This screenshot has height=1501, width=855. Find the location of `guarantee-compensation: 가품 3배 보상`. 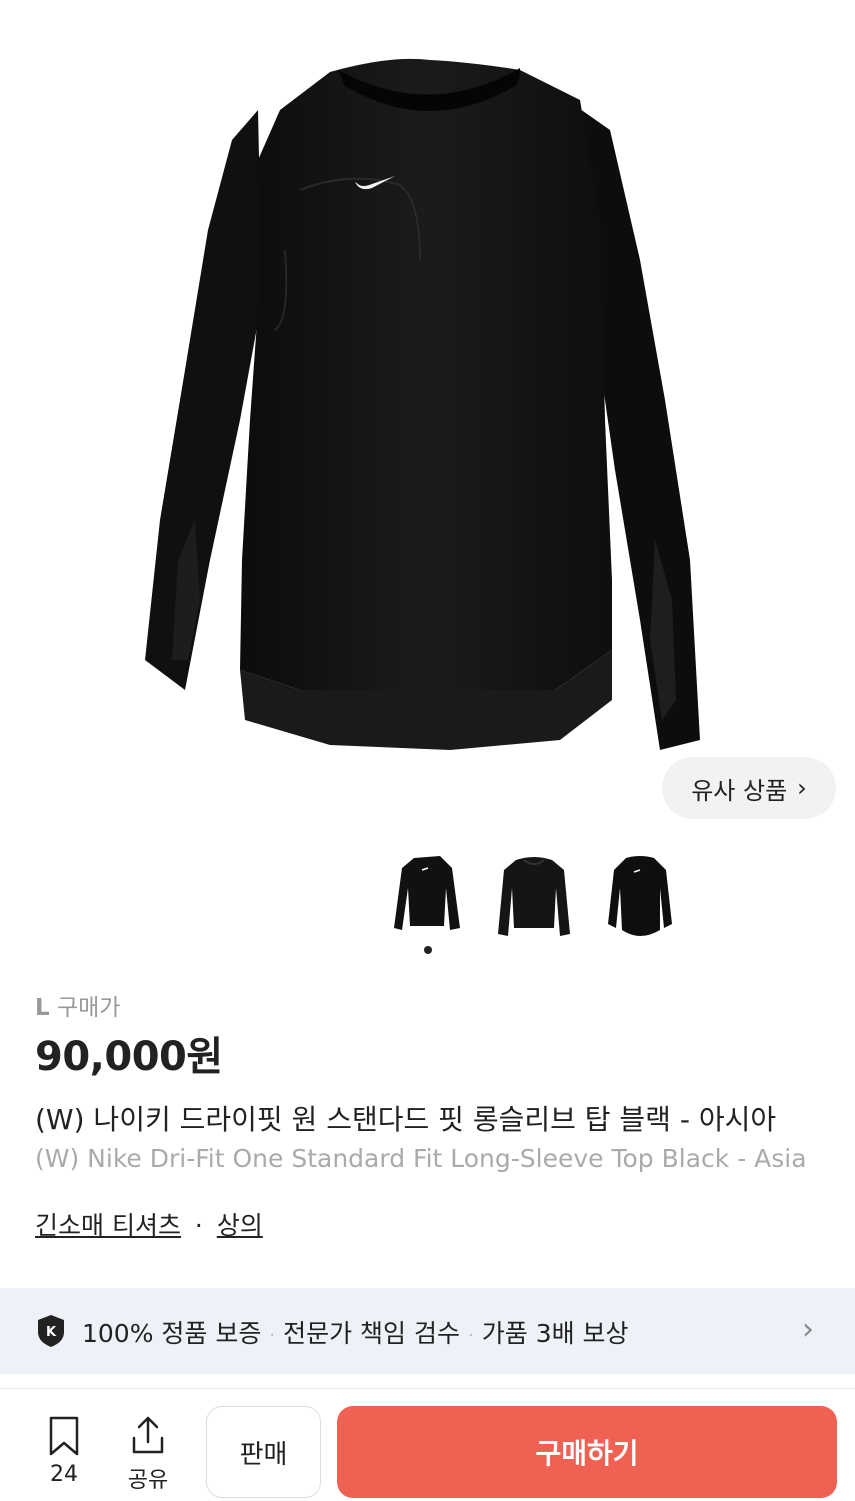

guarantee-compensation: 가품 3배 보상 is located at coordinates (555, 1333).